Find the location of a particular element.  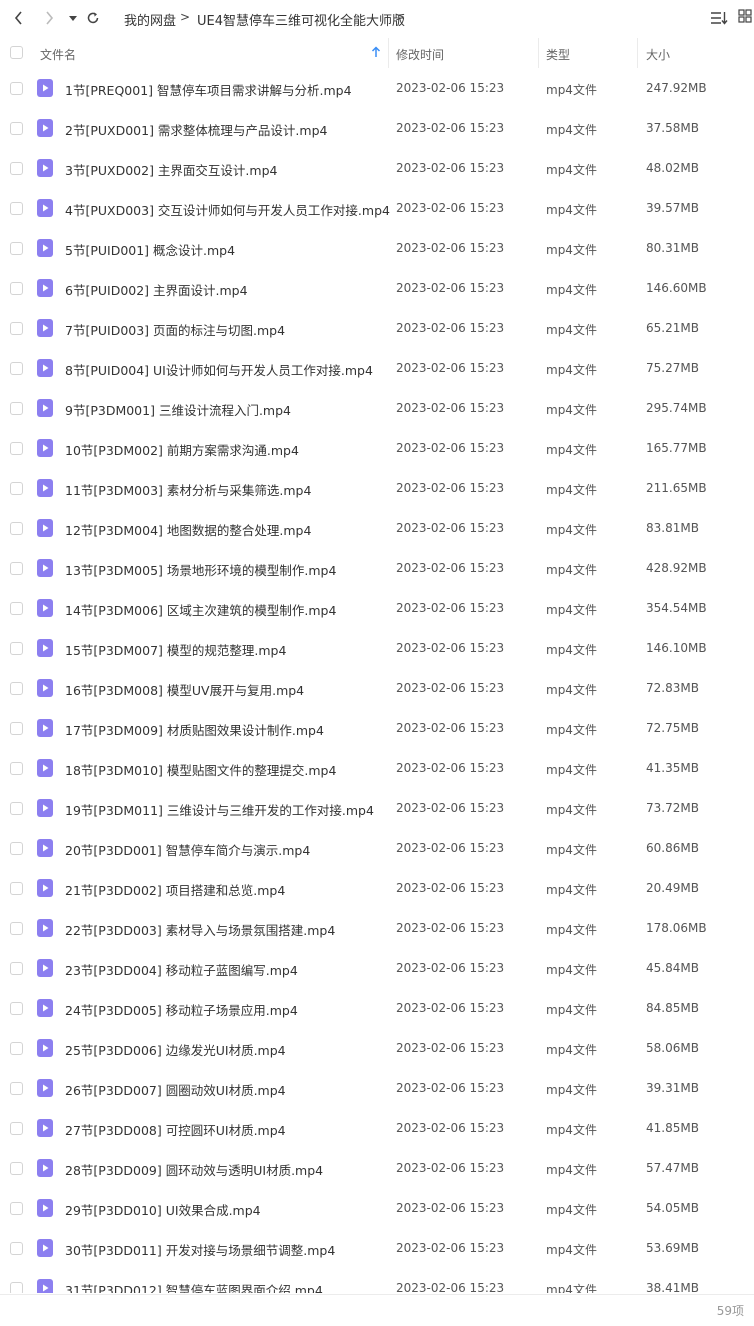

file-name: 4节[PUXD003] 交互设计师如何与开发人员工作对接.mp4 is located at coordinates (227, 209).